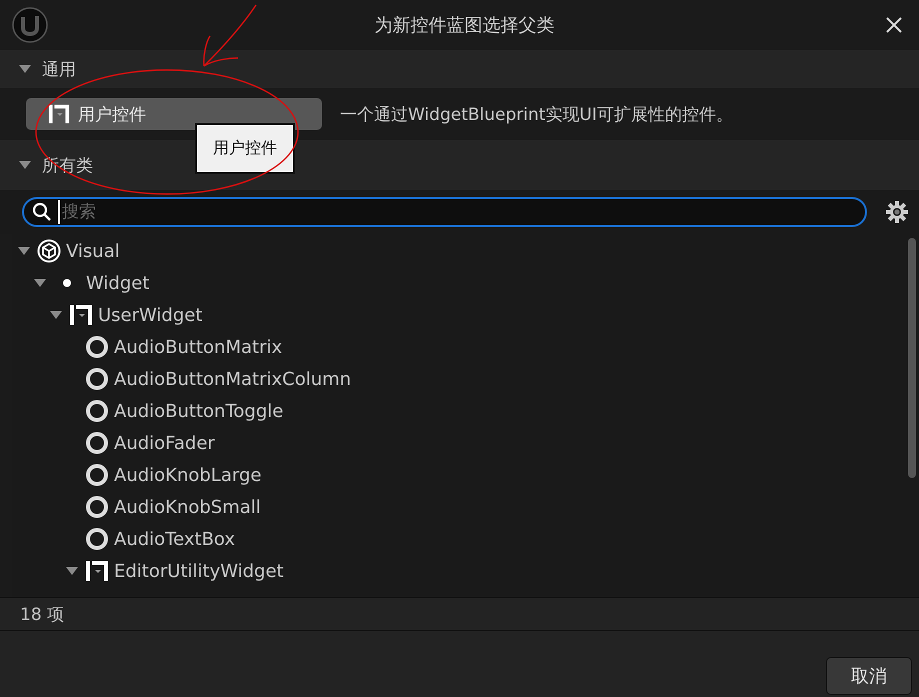 The image size is (919, 697). I want to click on close-icon, so click(894, 25).